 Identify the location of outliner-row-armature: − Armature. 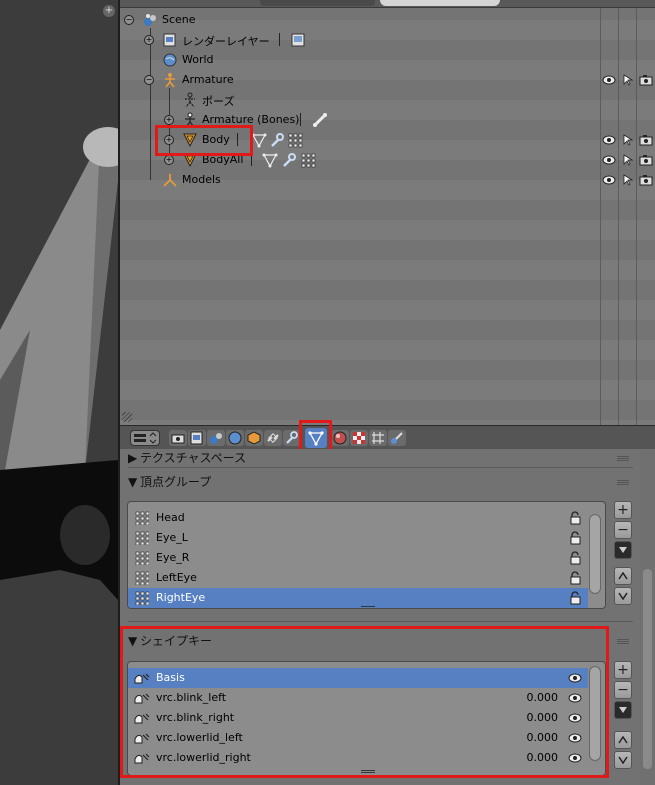
(387, 80).